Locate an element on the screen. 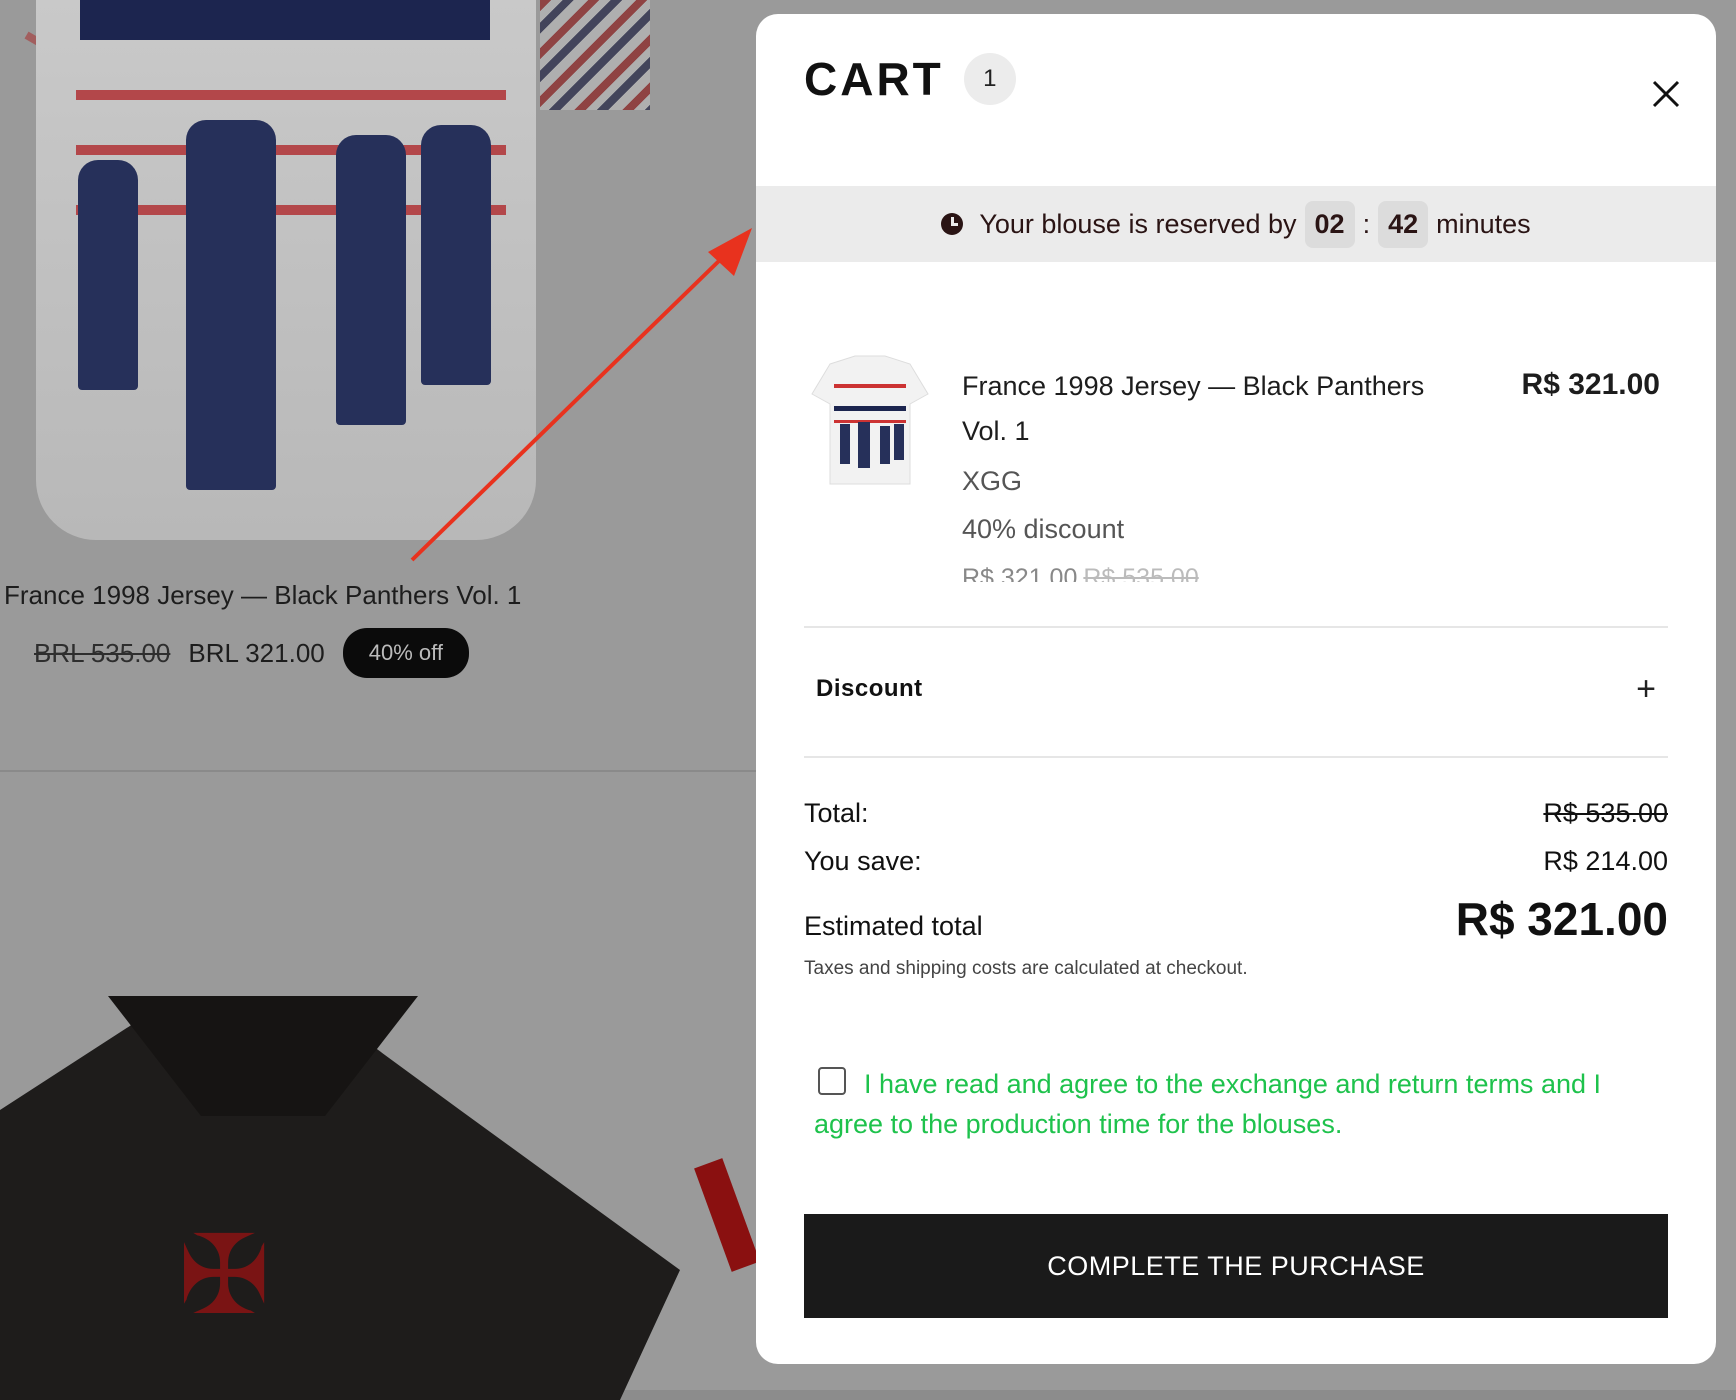  jersey-sleeve-right is located at coordinates (595, 55).